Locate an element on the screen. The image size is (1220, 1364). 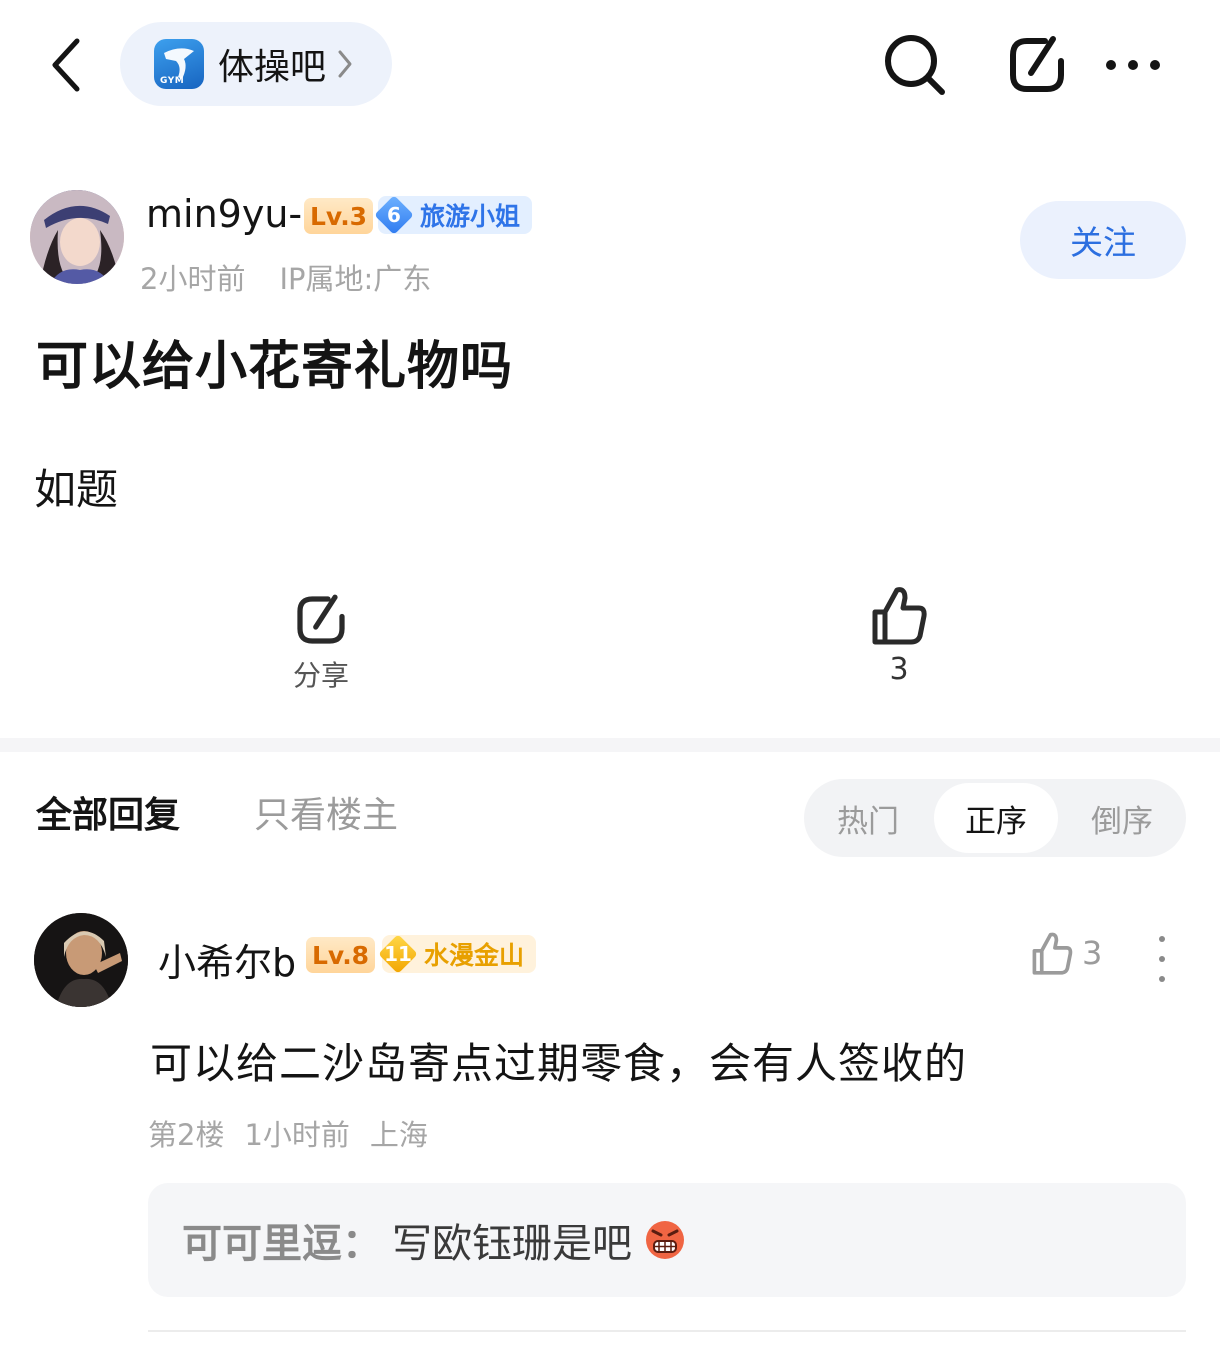
author-honor-title: 旅游小姐 is located at coordinates (470, 216).